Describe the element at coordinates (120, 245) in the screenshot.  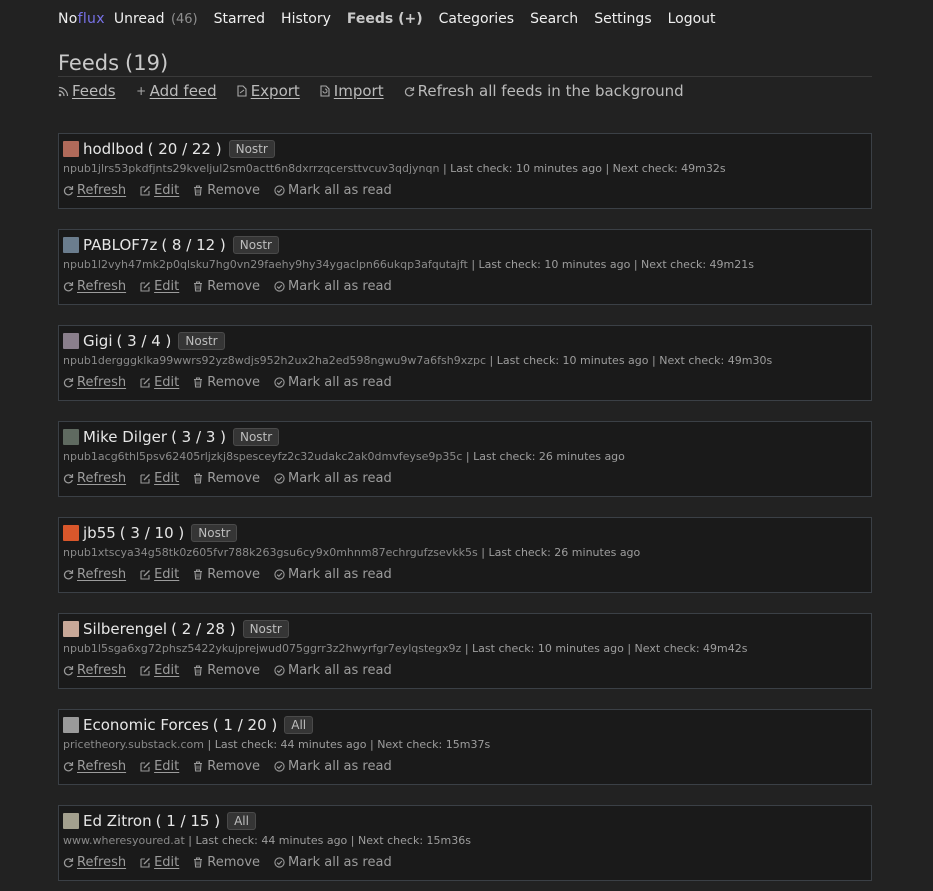
I see `feed-title-link: PABLOF7z` at that location.